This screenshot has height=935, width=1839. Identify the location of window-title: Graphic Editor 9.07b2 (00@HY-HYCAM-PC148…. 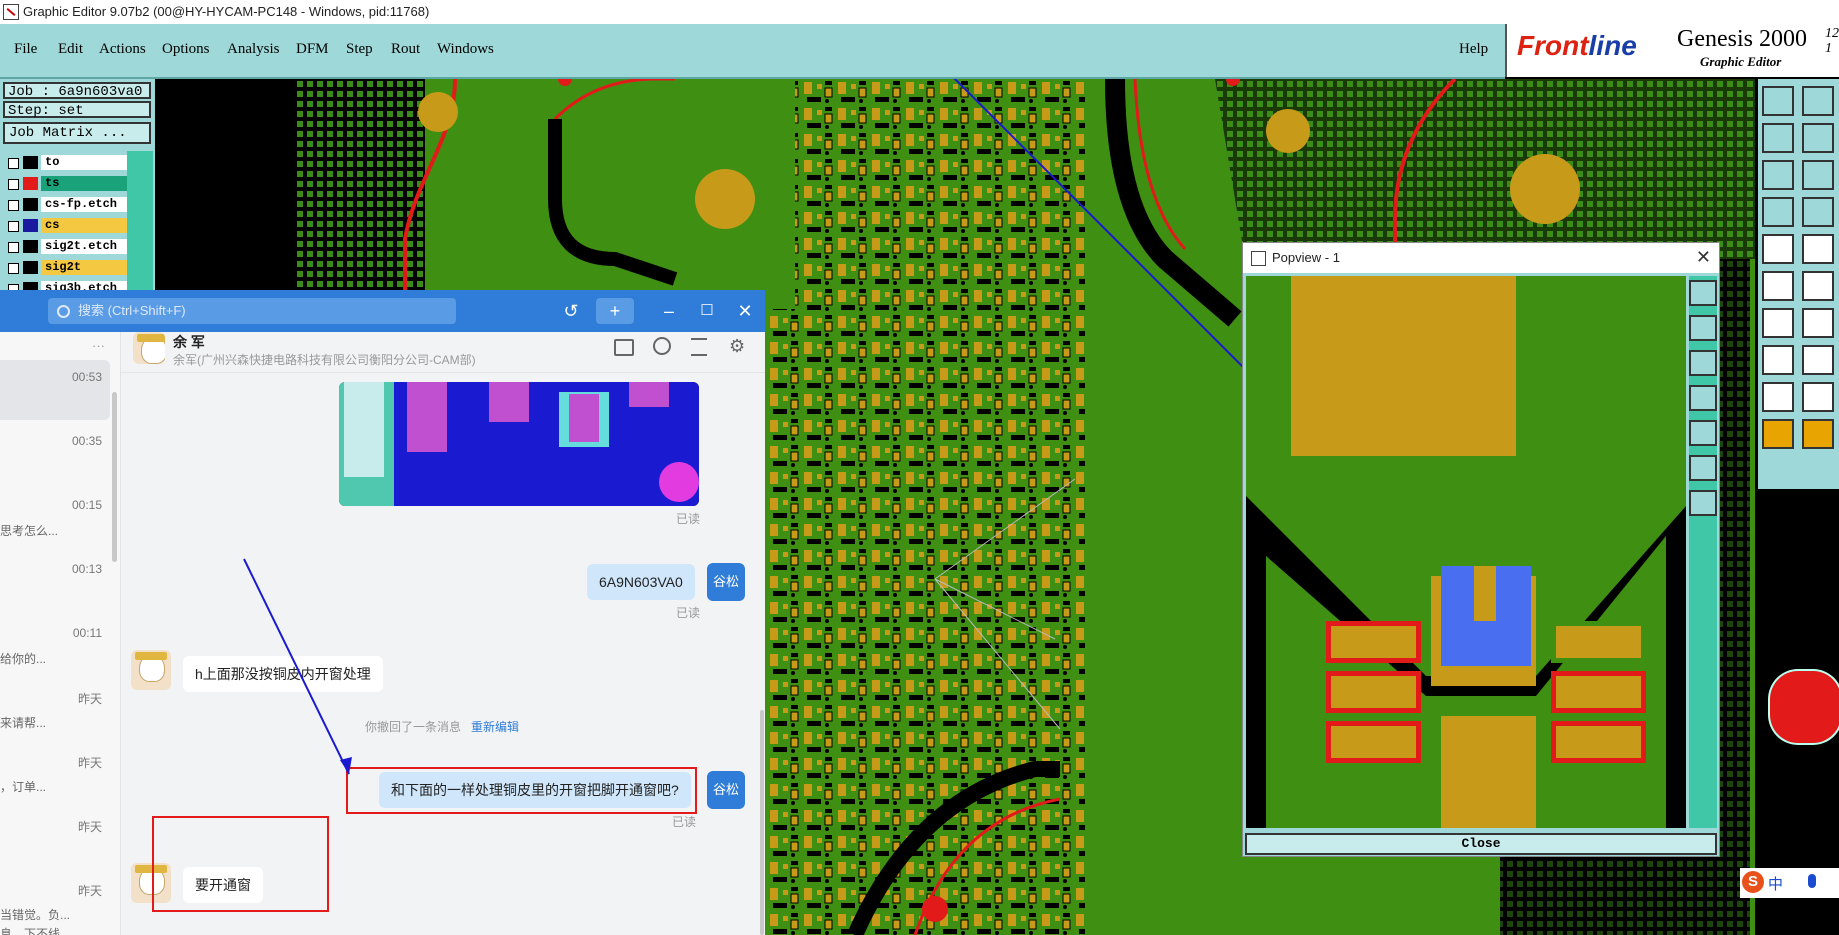
(226, 11).